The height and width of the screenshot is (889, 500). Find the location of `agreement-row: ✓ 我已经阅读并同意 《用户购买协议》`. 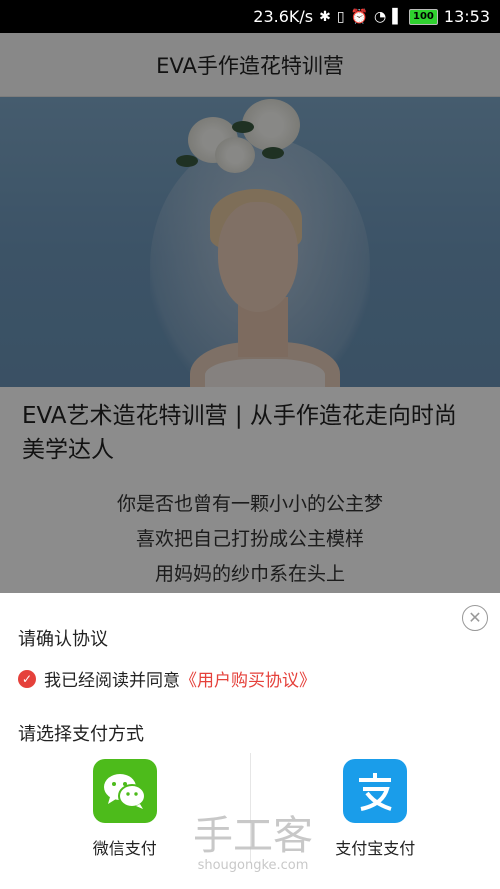

agreement-row: ✓ 我已经阅读并同意 《用户购买协议》 is located at coordinates (167, 678).